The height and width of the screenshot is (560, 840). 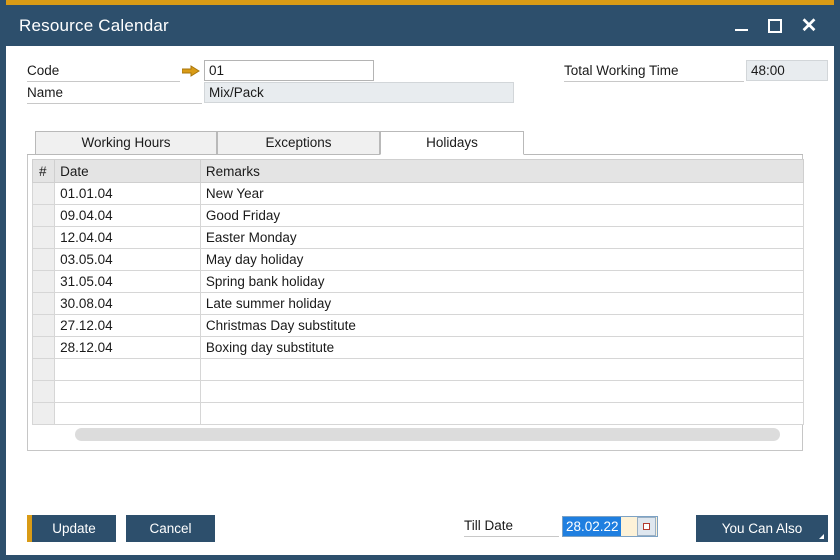 I want to click on column-header-date: Date, so click(x=127, y=171).